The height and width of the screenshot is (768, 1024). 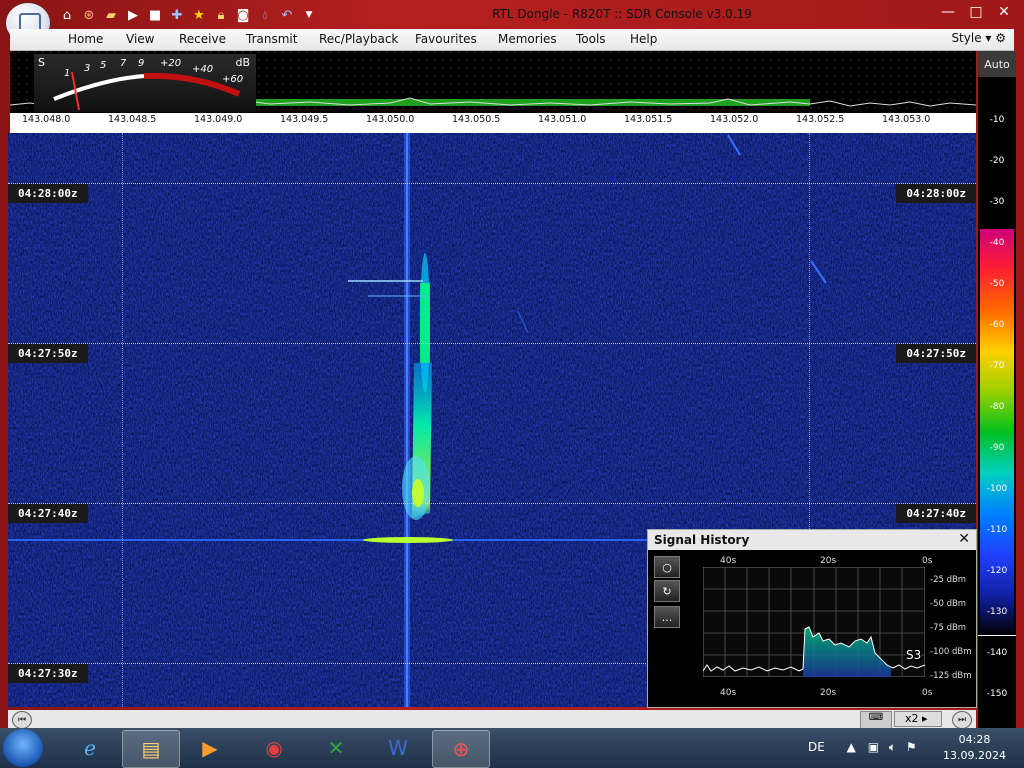 What do you see at coordinates (997, 448) in the screenshot?
I see `scale-level: -90` at bounding box center [997, 448].